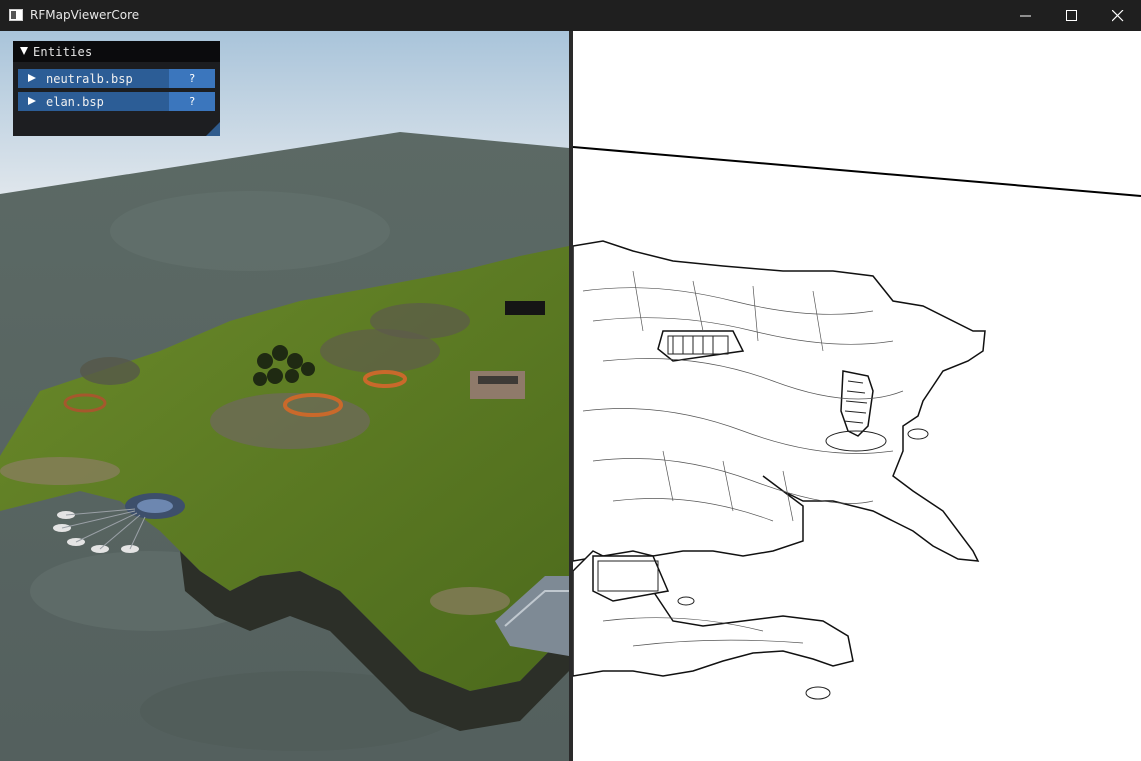 The width and height of the screenshot is (1141, 761). What do you see at coordinates (24, 51) in the screenshot?
I see `collapse-arrow-icon` at bounding box center [24, 51].